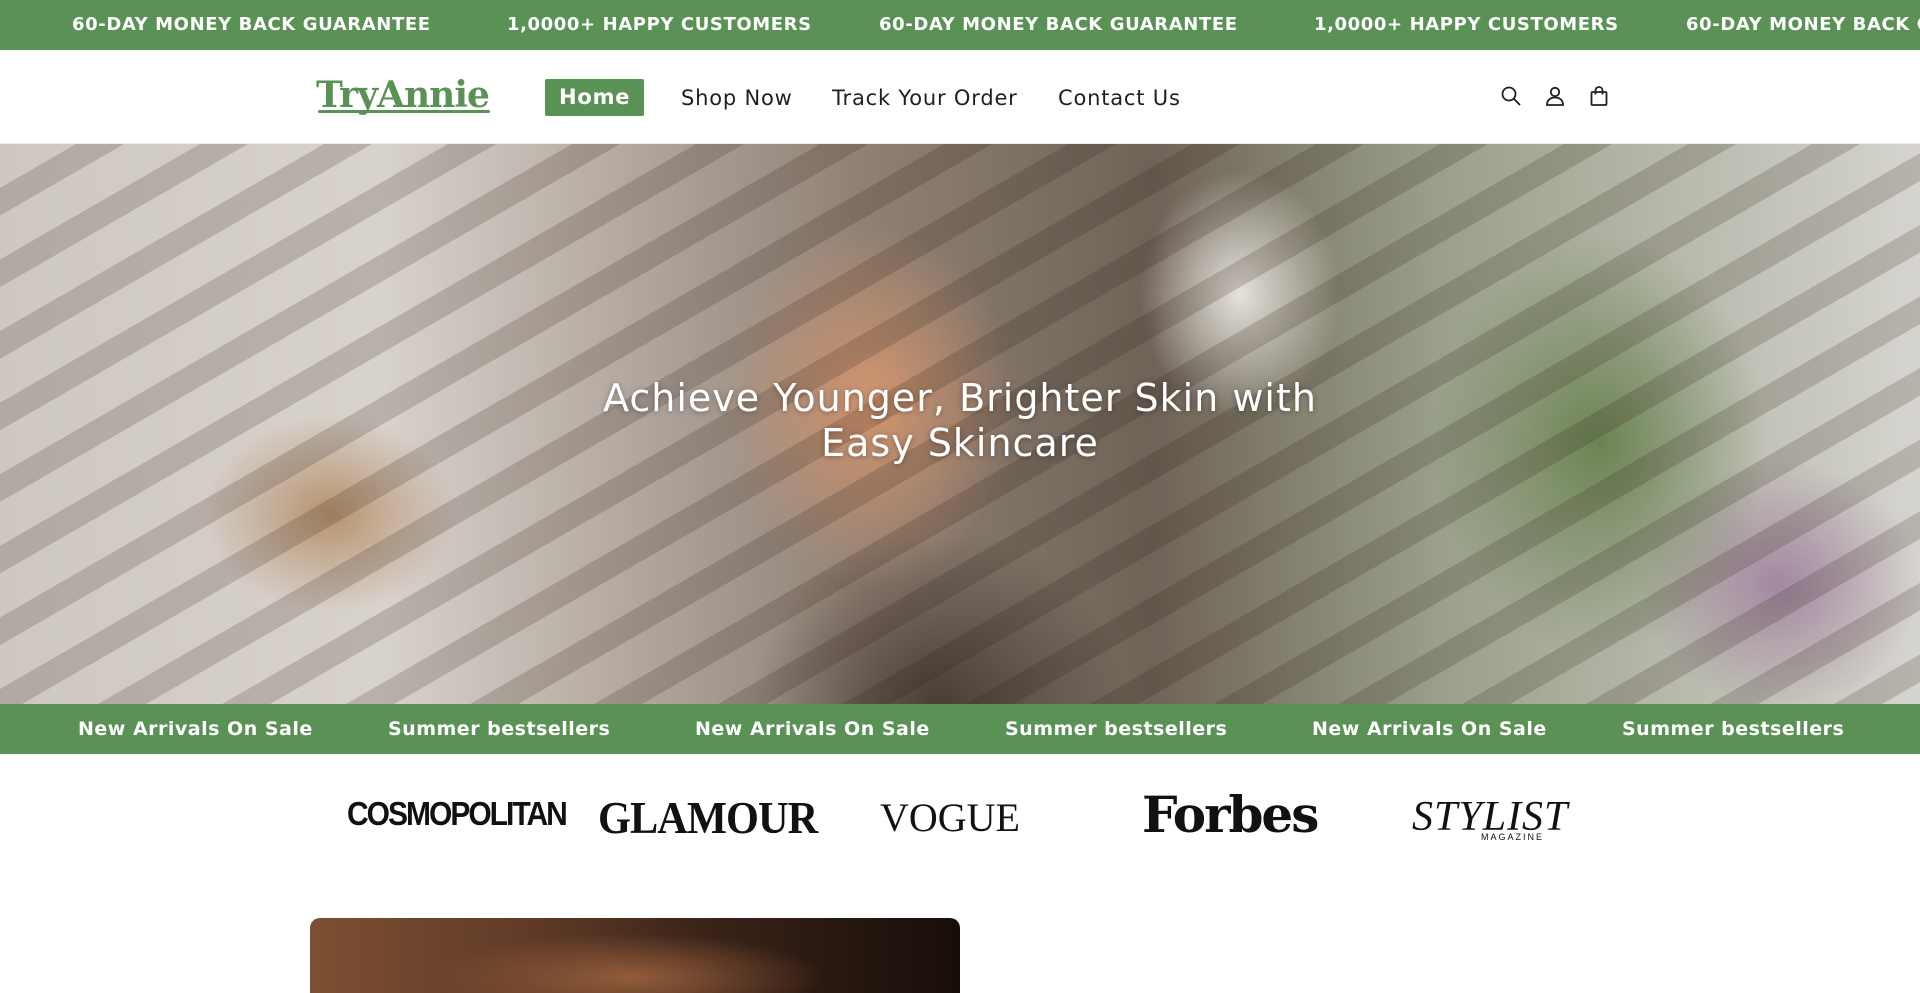 This screenshot has height=993, width=1920. What do you see at coordinates (950, 817) in the screenshot?
I see `press-logo-vogue: VOGUE` at bounding box center [950, 817].